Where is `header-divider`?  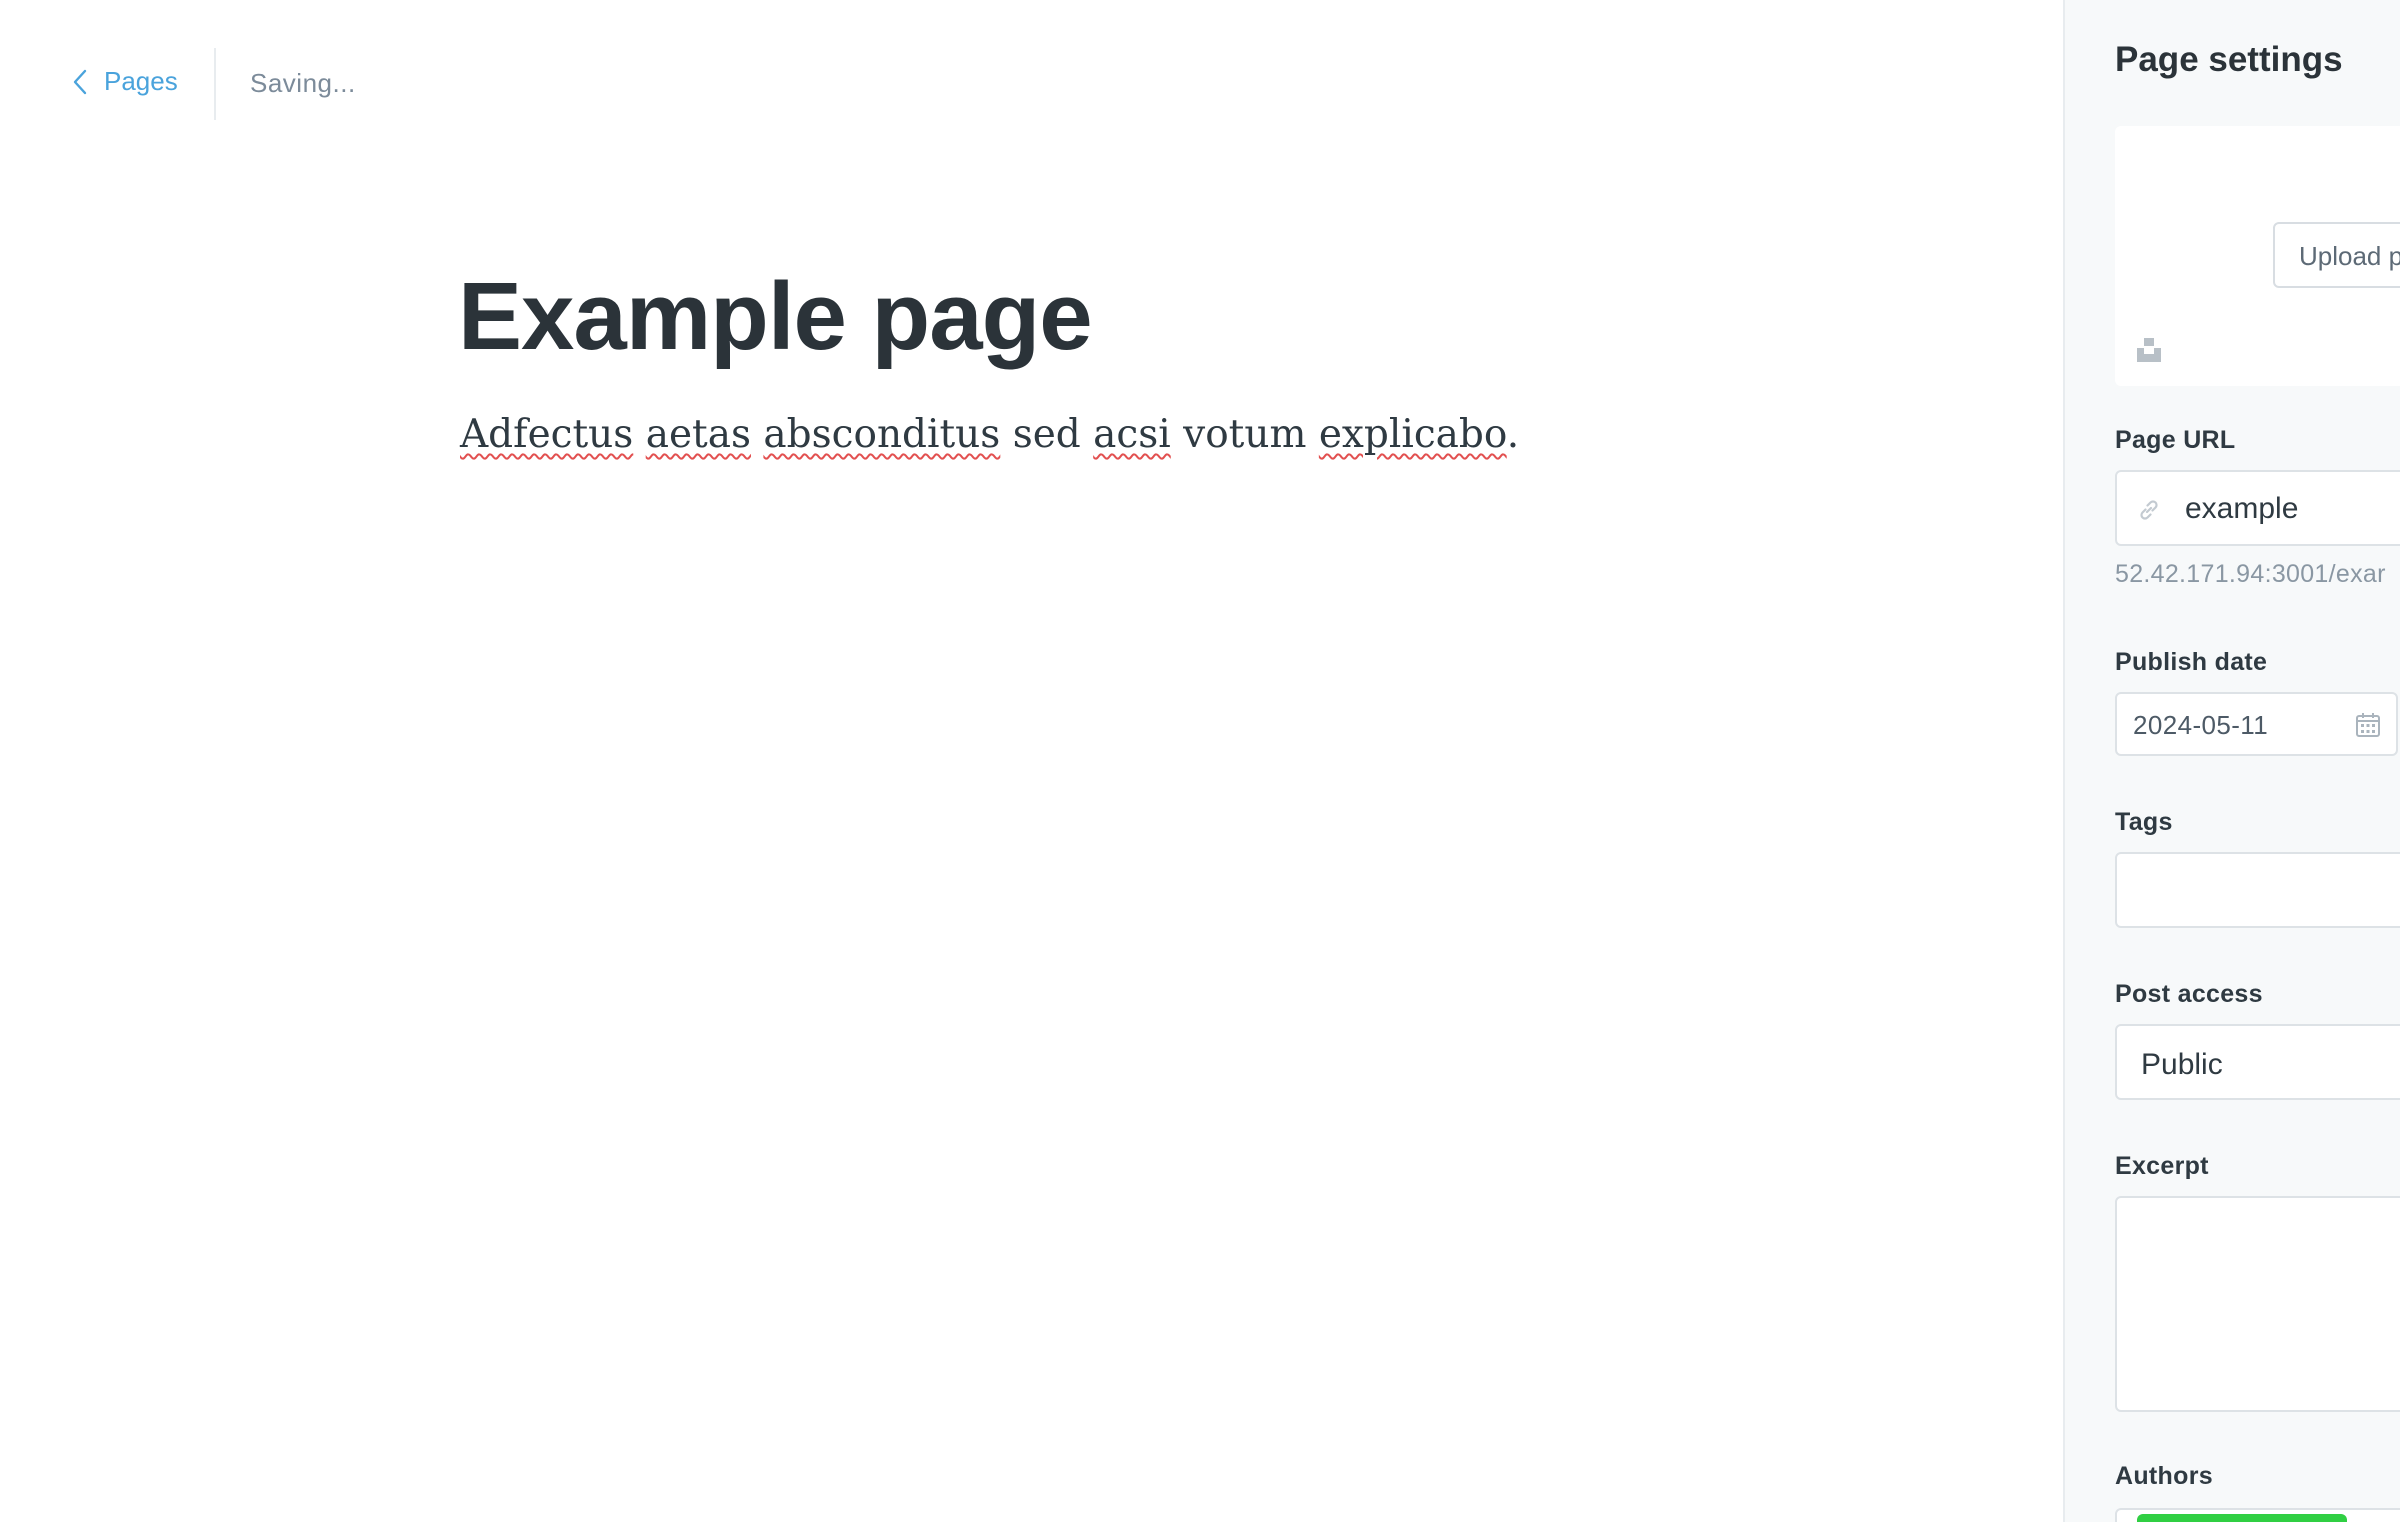 header-divider is located at coordinates (215, 84).